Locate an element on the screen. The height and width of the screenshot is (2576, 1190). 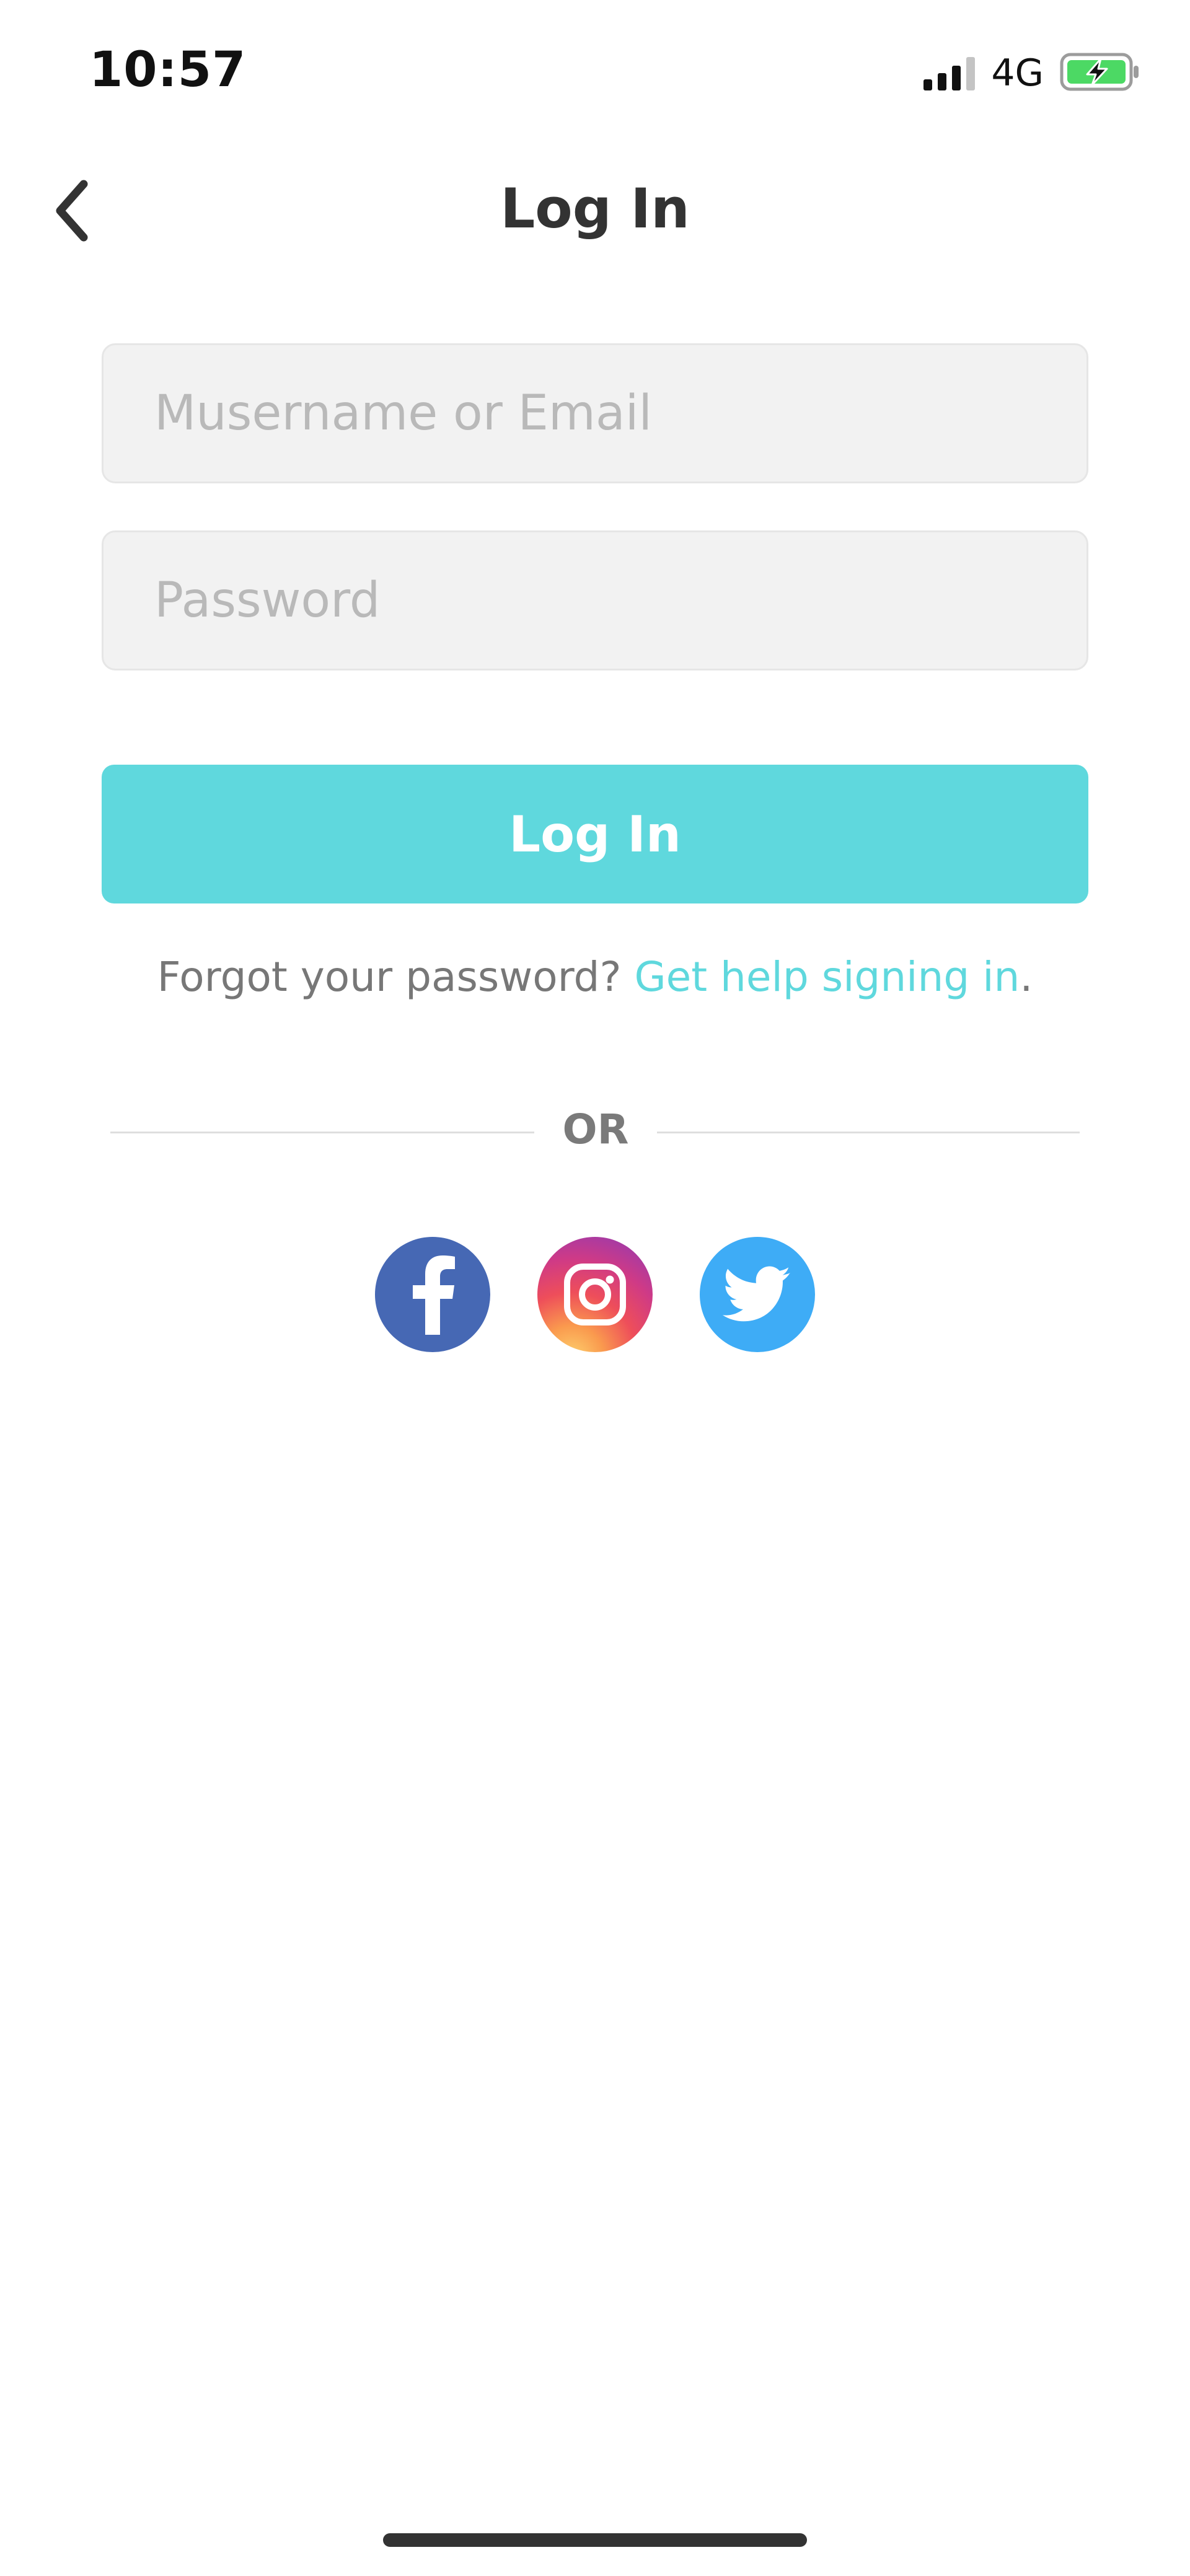
status-time: 10:57 is located at coordinates (168, 70).